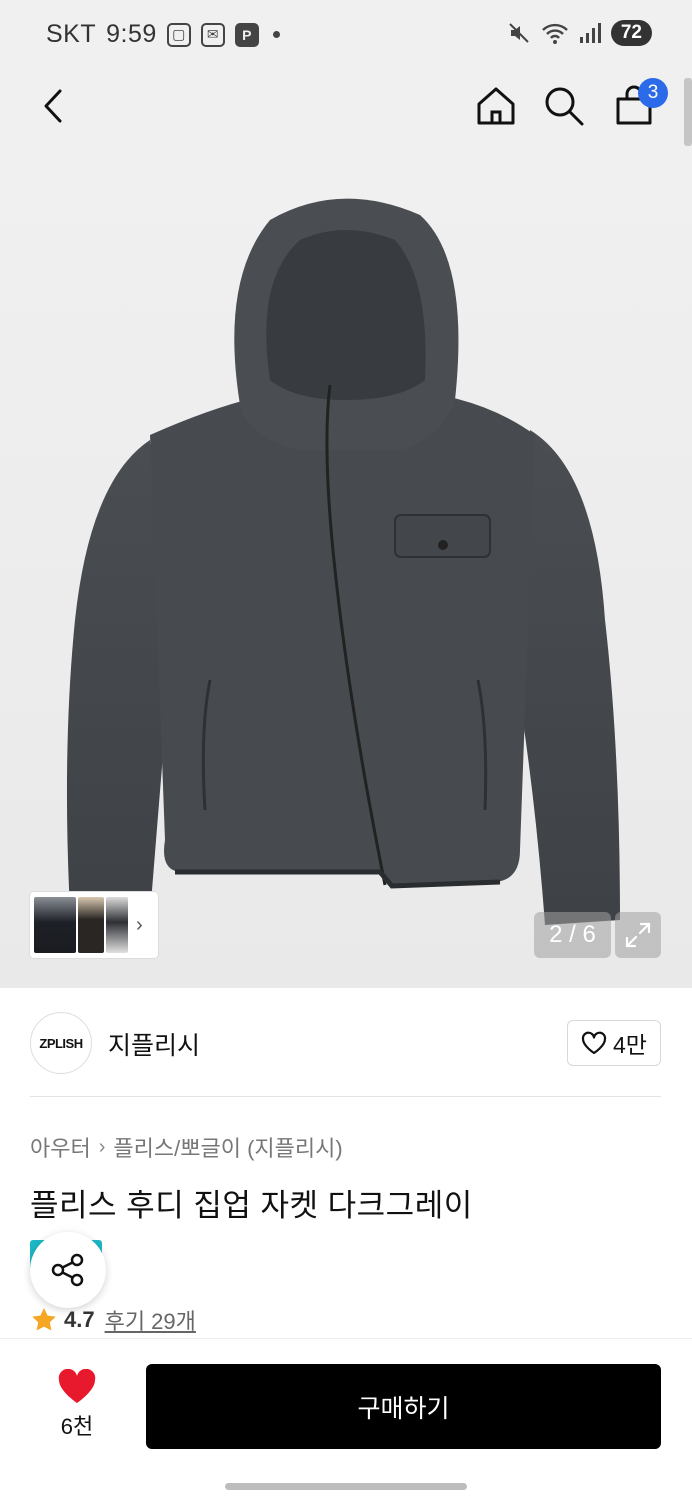 This screenshot has height=1500, width=692. What do you see at coordinates (631, 33) in the screenshot?
I see `battery-indicator: 72` at bounding box center [631, 33].